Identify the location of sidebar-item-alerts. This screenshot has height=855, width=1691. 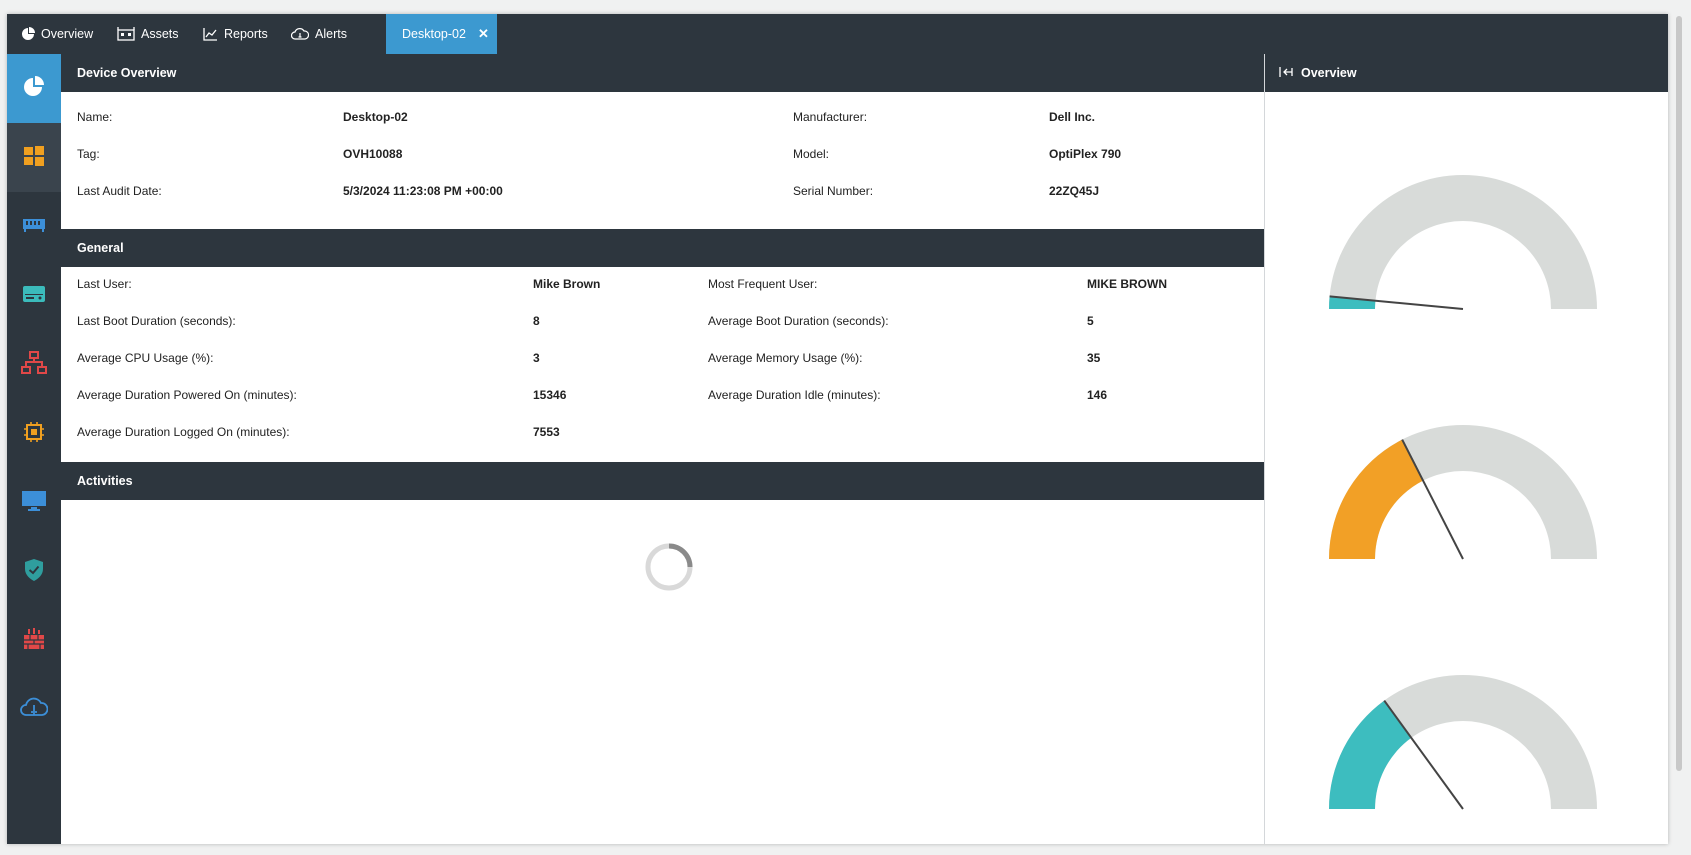
(34, 709).